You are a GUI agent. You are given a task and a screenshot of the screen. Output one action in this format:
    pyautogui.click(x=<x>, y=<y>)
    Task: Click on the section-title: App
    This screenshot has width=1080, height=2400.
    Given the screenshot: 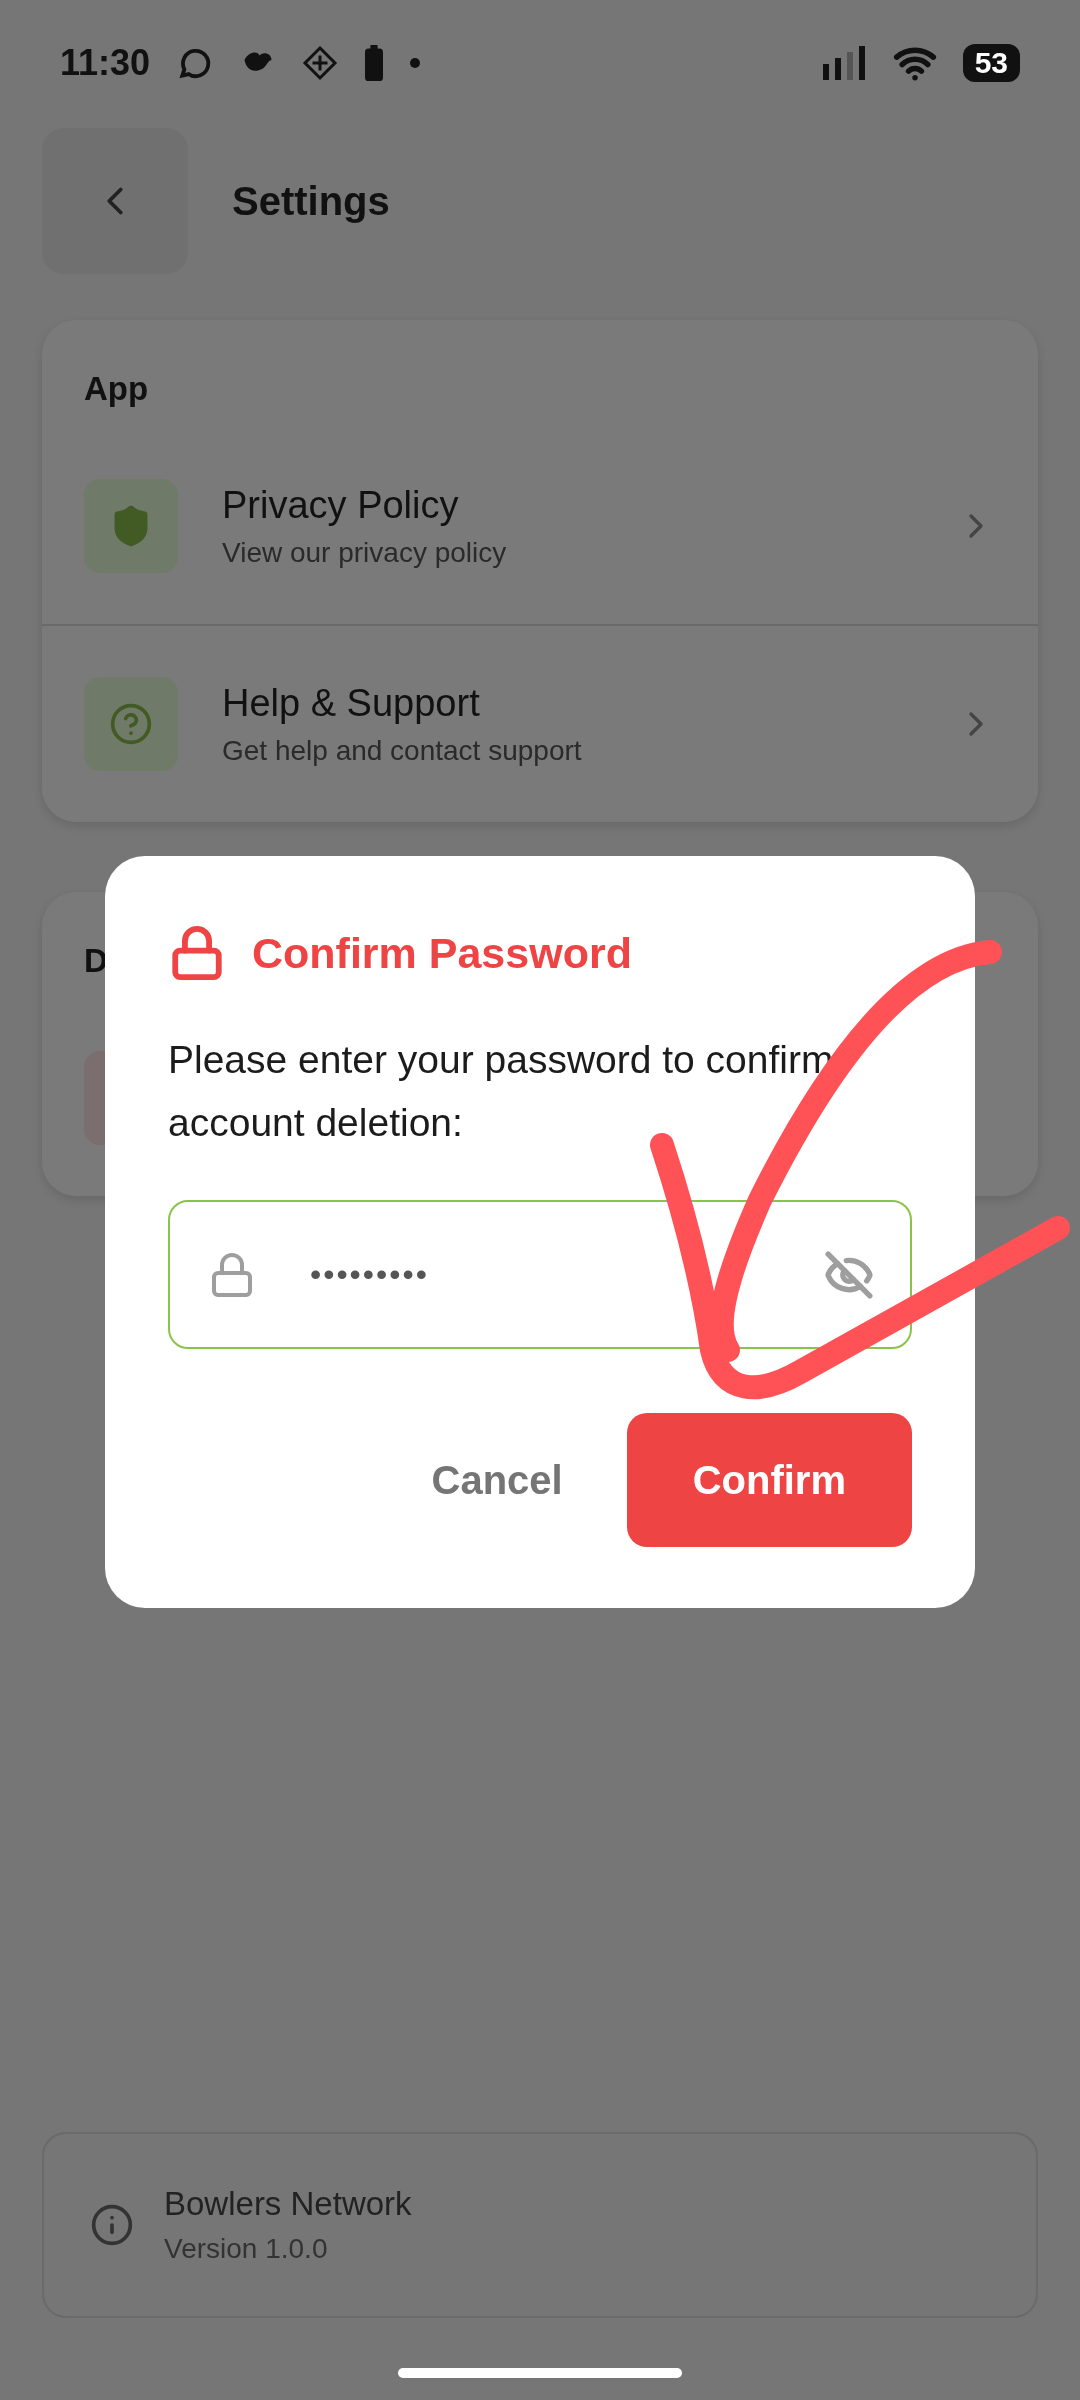 What is the action you would take?
    pyautogui.click(x=116, y=389)
    